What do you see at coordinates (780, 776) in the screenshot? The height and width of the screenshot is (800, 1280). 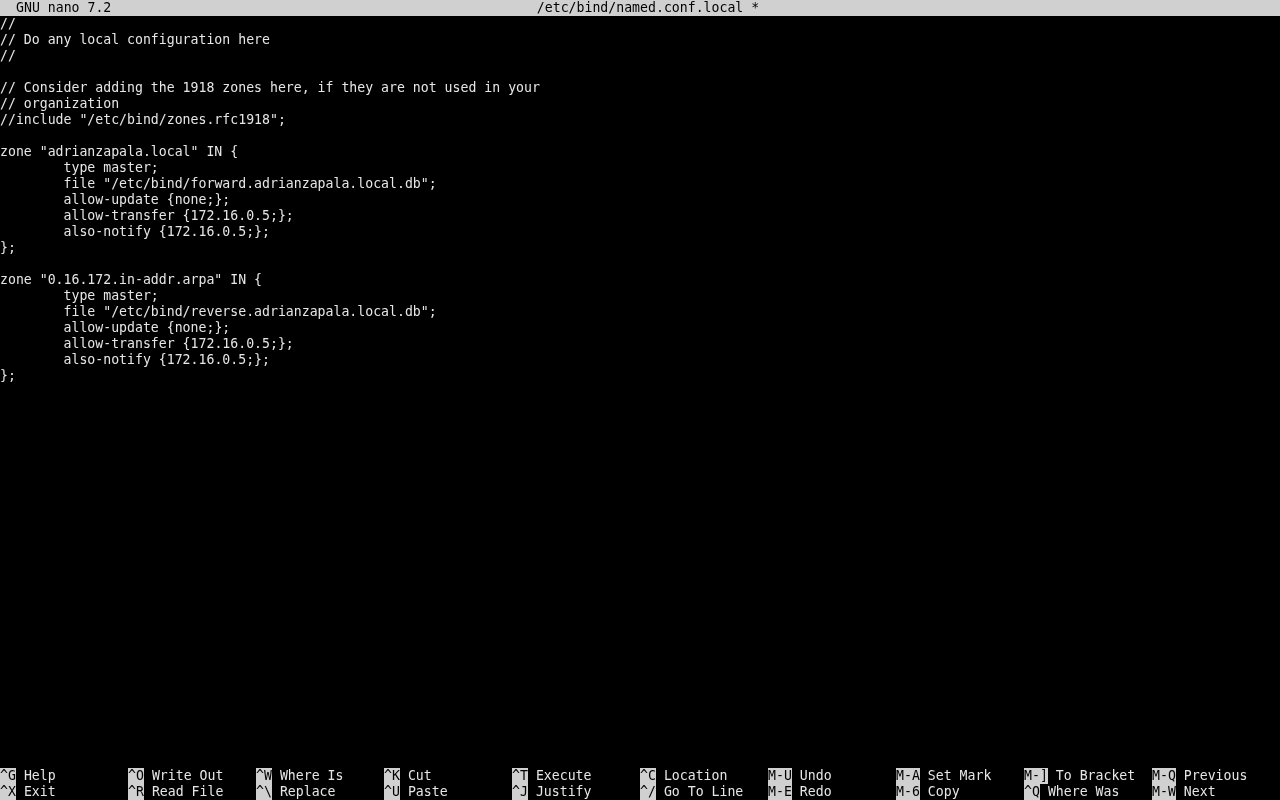 I see `shortcut-key: M-U` at bounding box center [780, 776].